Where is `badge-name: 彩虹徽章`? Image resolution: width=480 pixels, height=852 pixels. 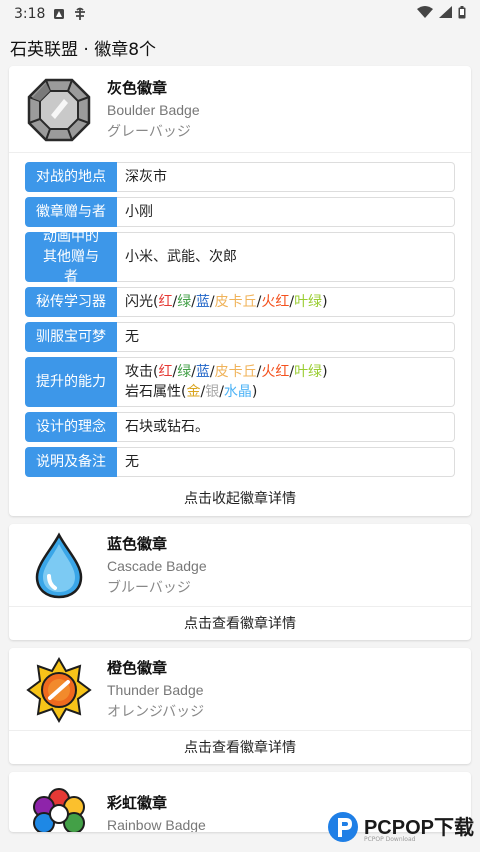
badge-name: 彩虹徽章 is located at coordinates (137, 803).